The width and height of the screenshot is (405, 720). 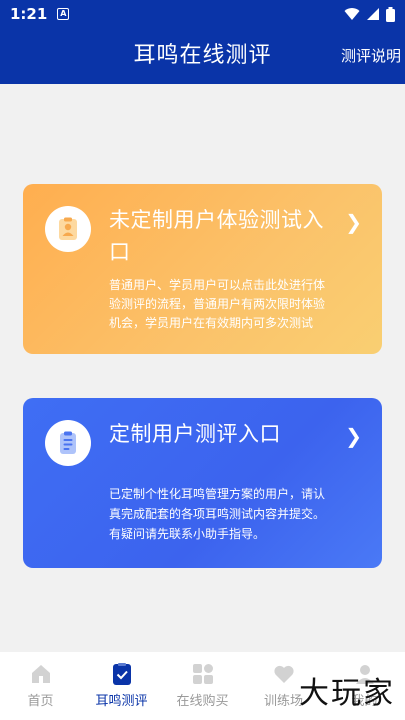 I want to click on status-bar: 1:21 A, so click(x=202, y=14).